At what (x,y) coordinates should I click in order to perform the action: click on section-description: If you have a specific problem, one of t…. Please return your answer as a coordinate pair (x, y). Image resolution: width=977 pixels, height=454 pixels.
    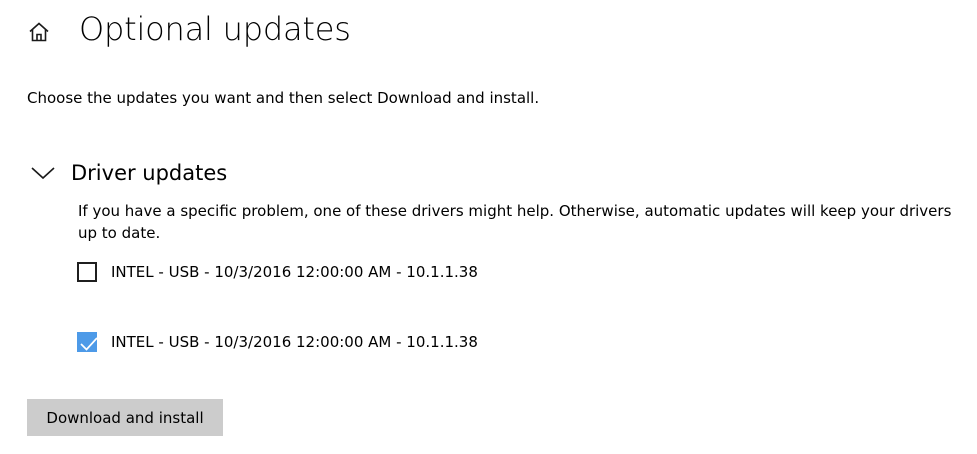
    Looking at the image, I should click on (515, 222).